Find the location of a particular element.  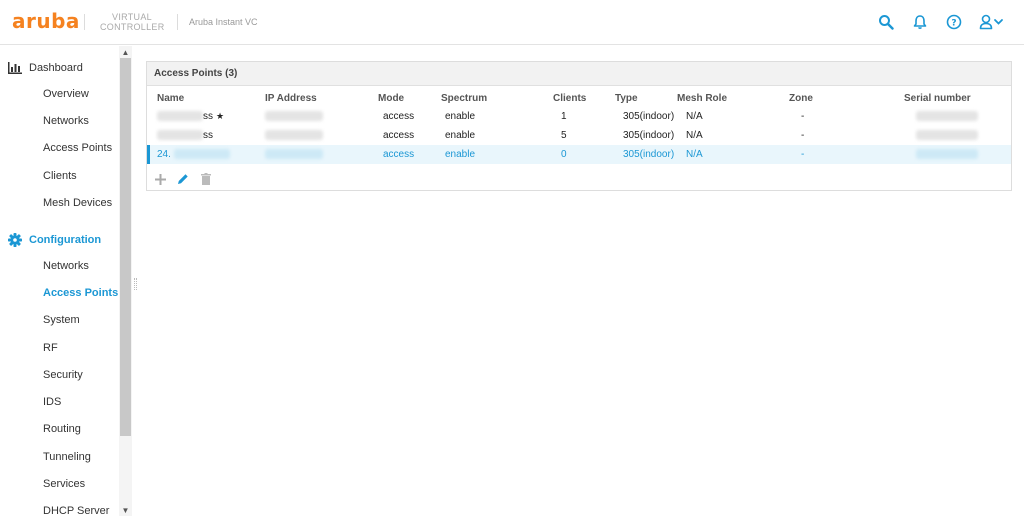

scroll-down-icon: ▼ is located at coordinates (125, 510).